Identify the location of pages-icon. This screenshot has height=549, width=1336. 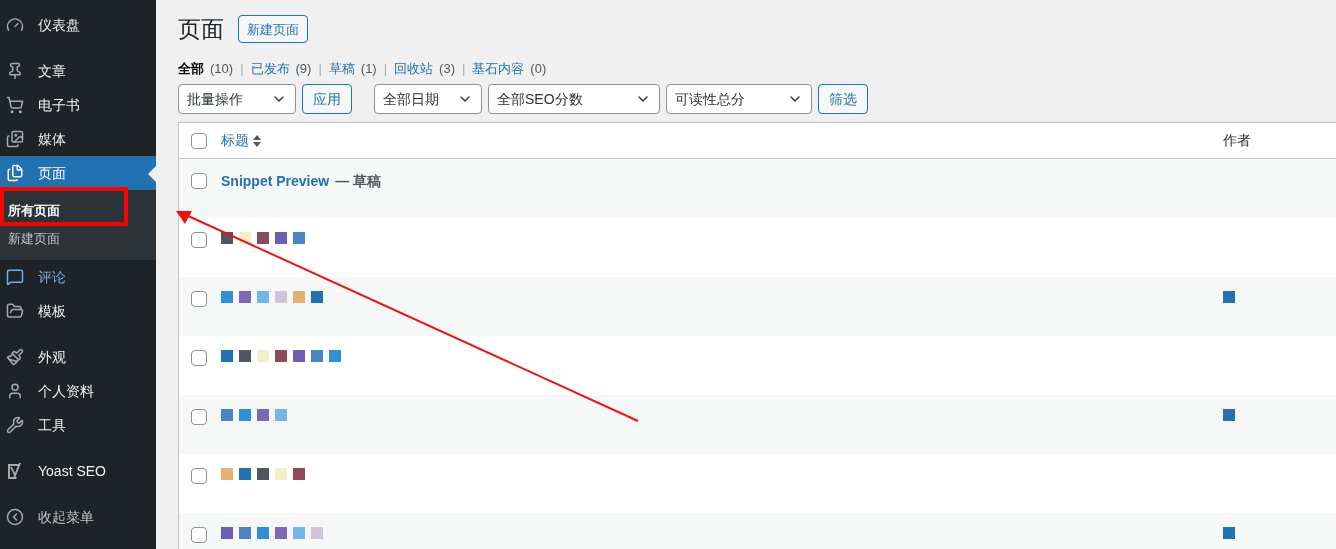
(15, 173).